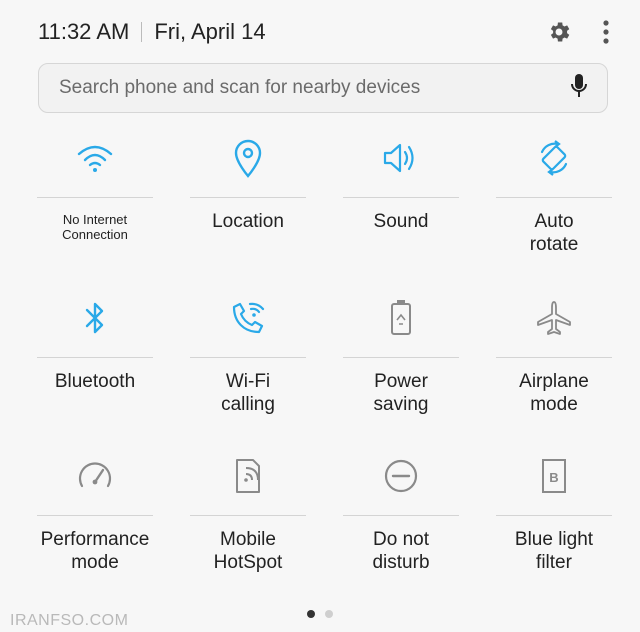 This screenshot has height=632, width=640. Describe the element at coordinates (95, 381) in the screenshot. I see `tile-label: Bluetooth` at that location.